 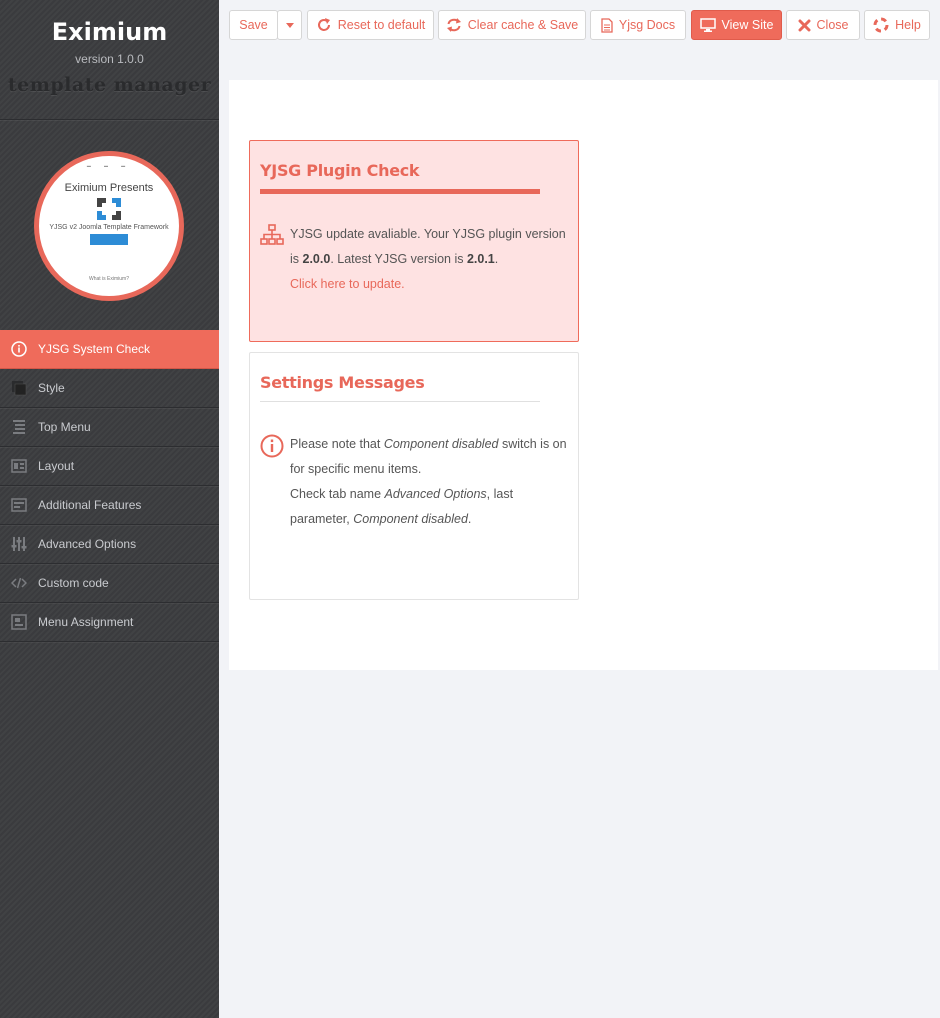 What do you see at coordinates (109, 188) in the screenshot?
I see `preview-headline: Eximium Presents` at bounding box center [109, 188].